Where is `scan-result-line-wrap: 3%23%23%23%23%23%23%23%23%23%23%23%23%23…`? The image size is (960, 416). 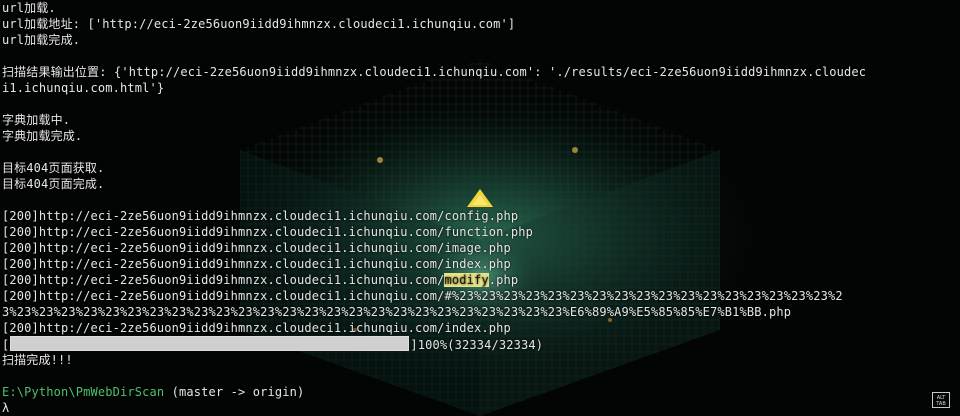 scan-result-line-wrap: 3%23%23%23%23%23%23%23%23%23%23%23%23%23… is located at coordinates (397, 312).